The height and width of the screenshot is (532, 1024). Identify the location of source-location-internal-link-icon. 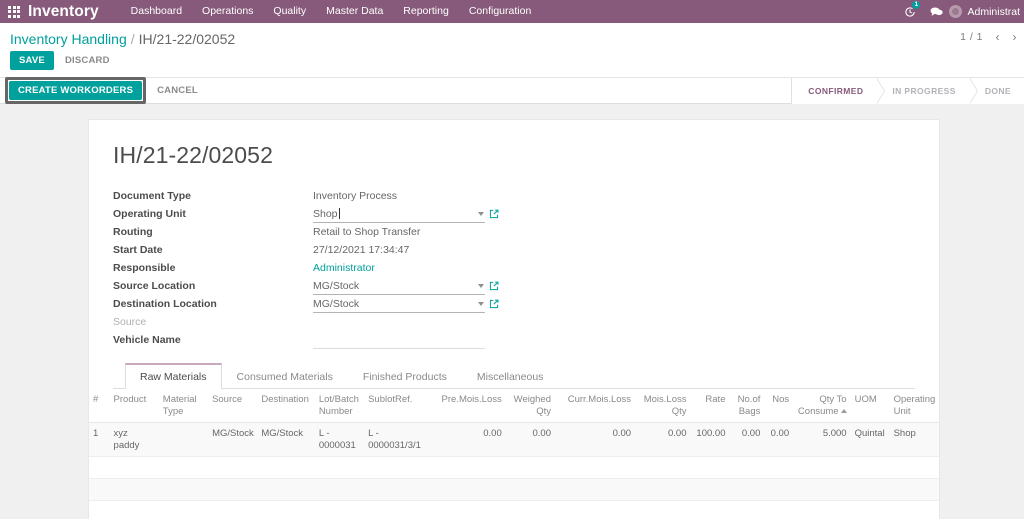
(492, 286).